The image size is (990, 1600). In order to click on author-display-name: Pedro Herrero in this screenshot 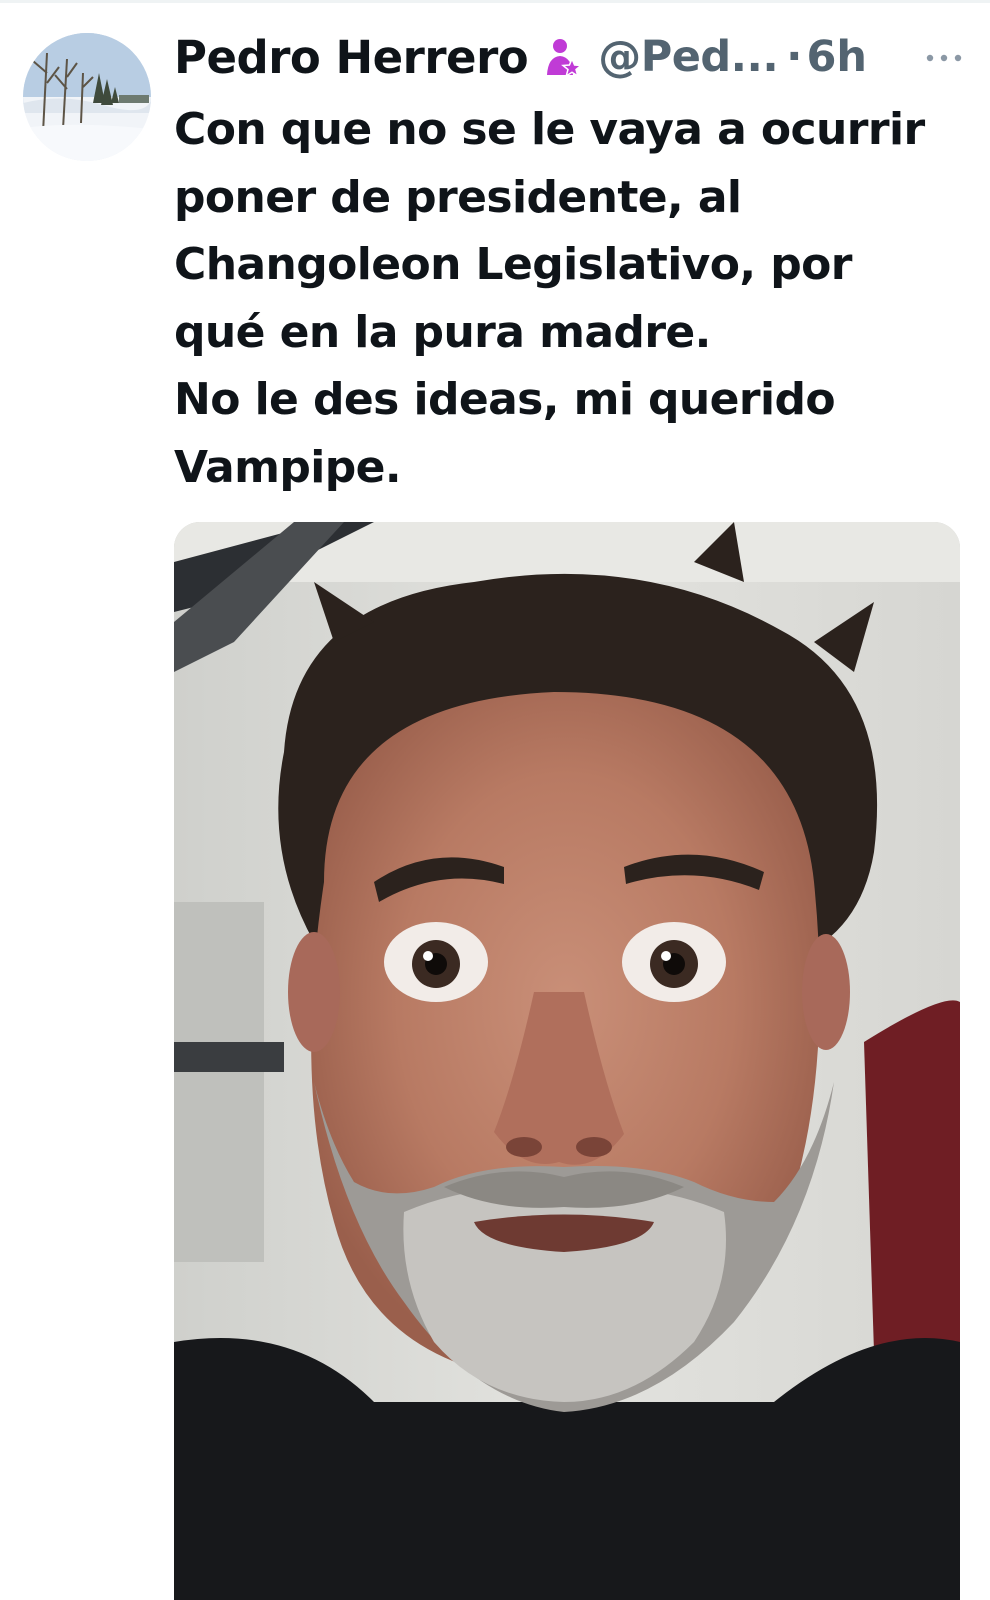, I will do `click(351, 57)`.